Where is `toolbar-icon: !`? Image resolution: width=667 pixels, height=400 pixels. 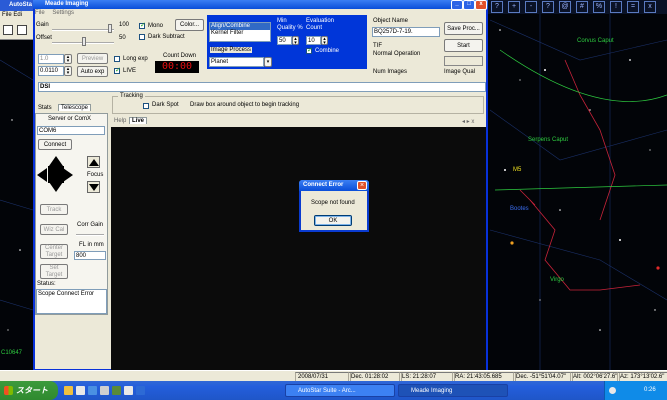
toolbar-icon: ! is located at coordinates (616, 7).